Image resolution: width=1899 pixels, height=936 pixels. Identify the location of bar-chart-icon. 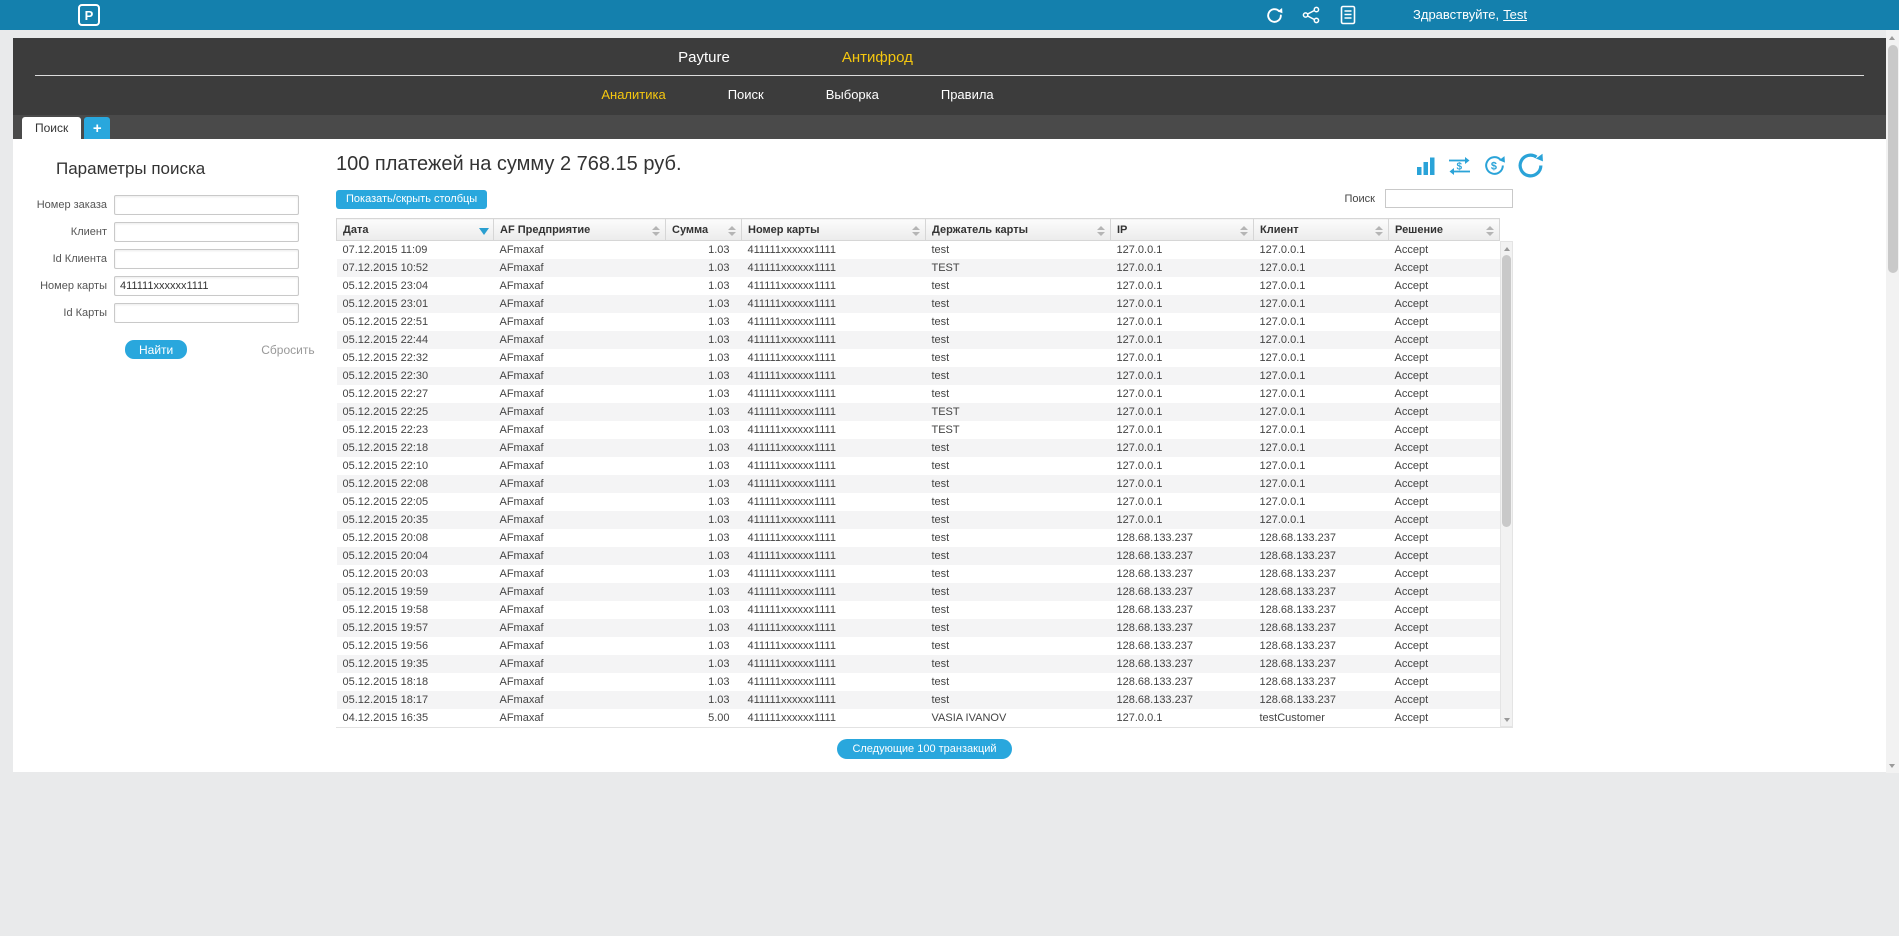
(1426, 166).